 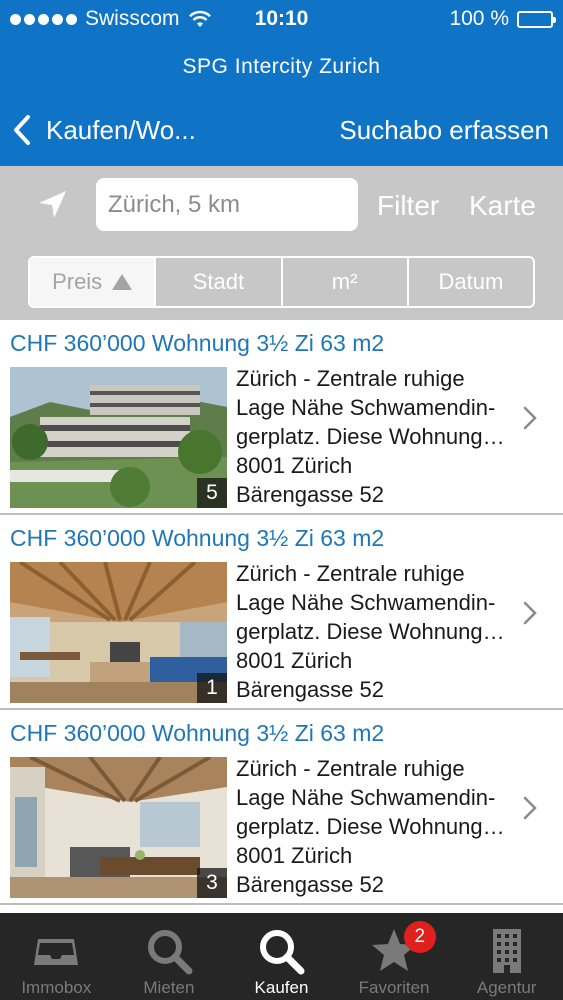 I want to click on tab-mieten: Mieten, so click(x=169, y=956).